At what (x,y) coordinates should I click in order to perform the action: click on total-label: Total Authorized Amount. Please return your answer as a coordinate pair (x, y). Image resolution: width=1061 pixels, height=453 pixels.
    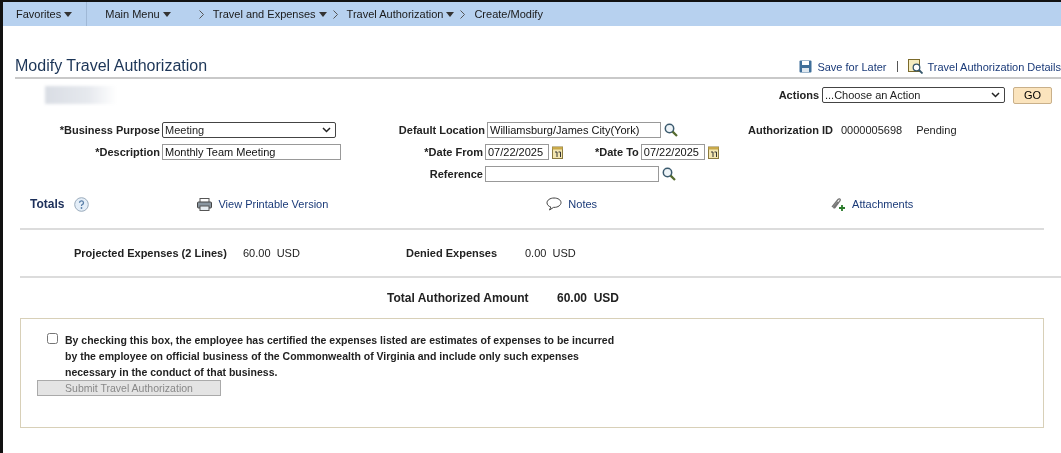
    Looking at the image, I should click on (458, 298).